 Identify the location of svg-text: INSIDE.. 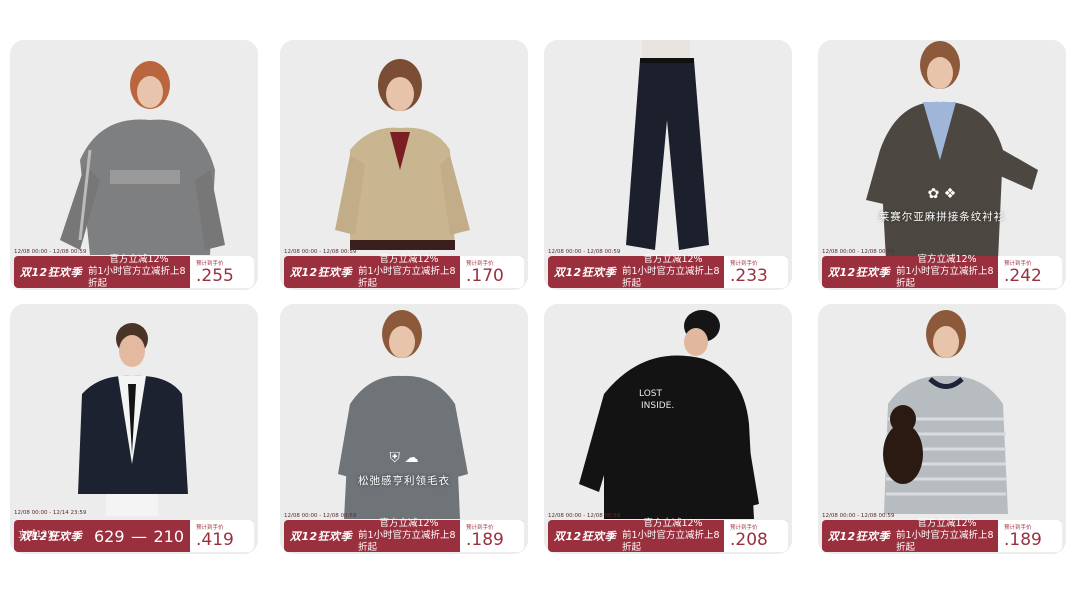
(657, 406).